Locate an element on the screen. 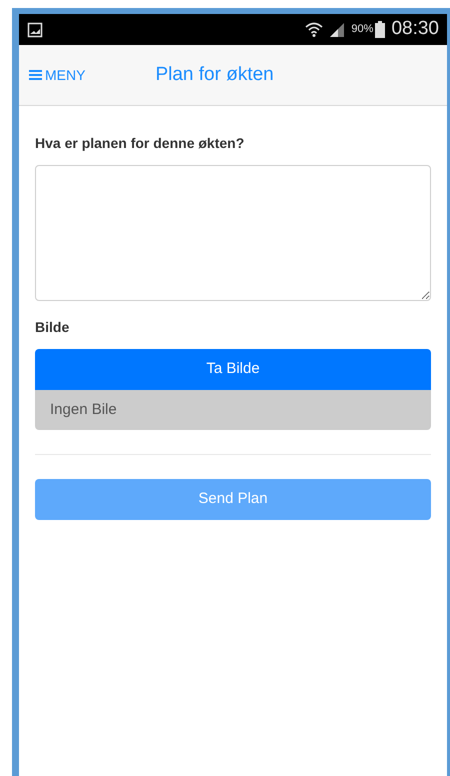 The height and width of the screenshot is (776, 450). page-title: Plan for økten is located at coordinates (214, 74).